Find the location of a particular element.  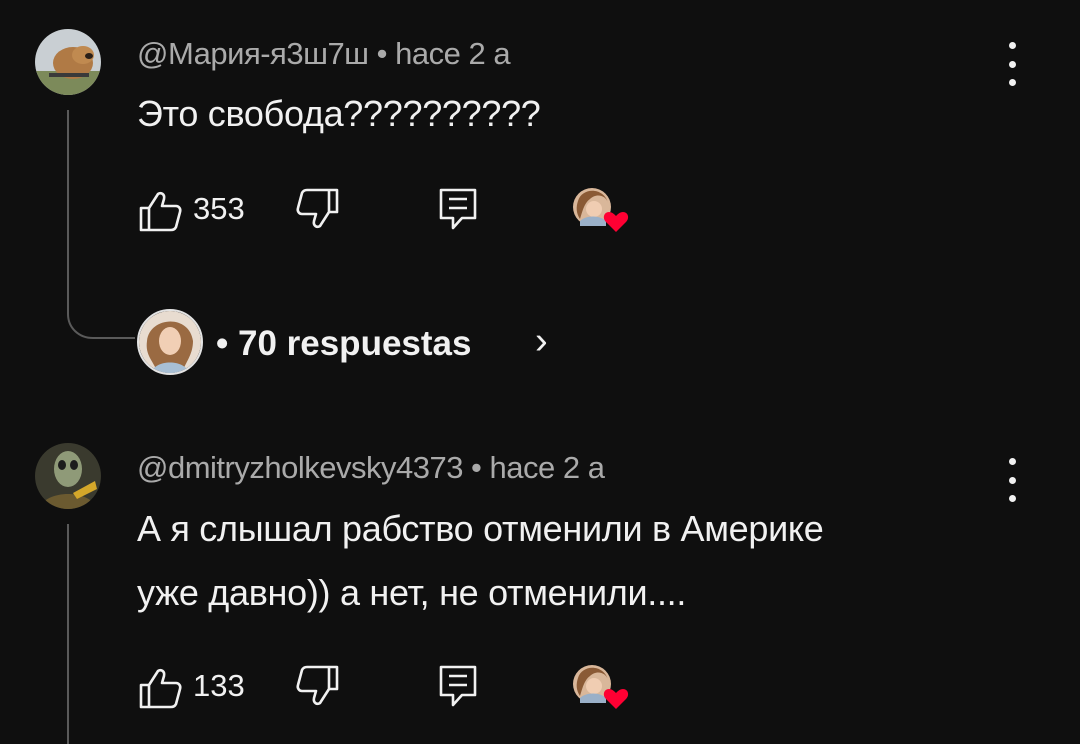

thread-connector is located at coordinates (101, 314).